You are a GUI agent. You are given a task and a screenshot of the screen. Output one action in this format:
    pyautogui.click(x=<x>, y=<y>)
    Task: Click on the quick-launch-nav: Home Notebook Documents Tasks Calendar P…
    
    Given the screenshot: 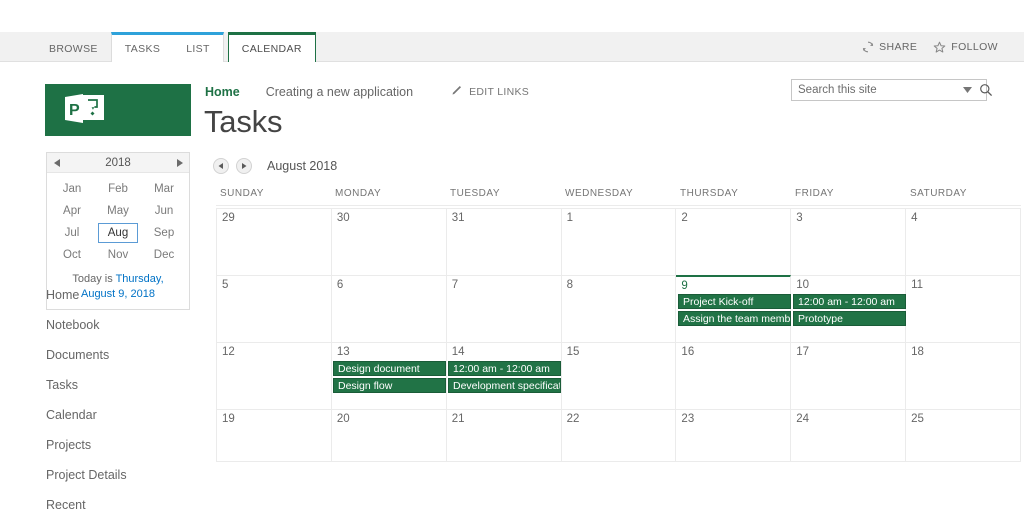 What is the action you would take?
    pyautogui.click(x=121, y=394)
    